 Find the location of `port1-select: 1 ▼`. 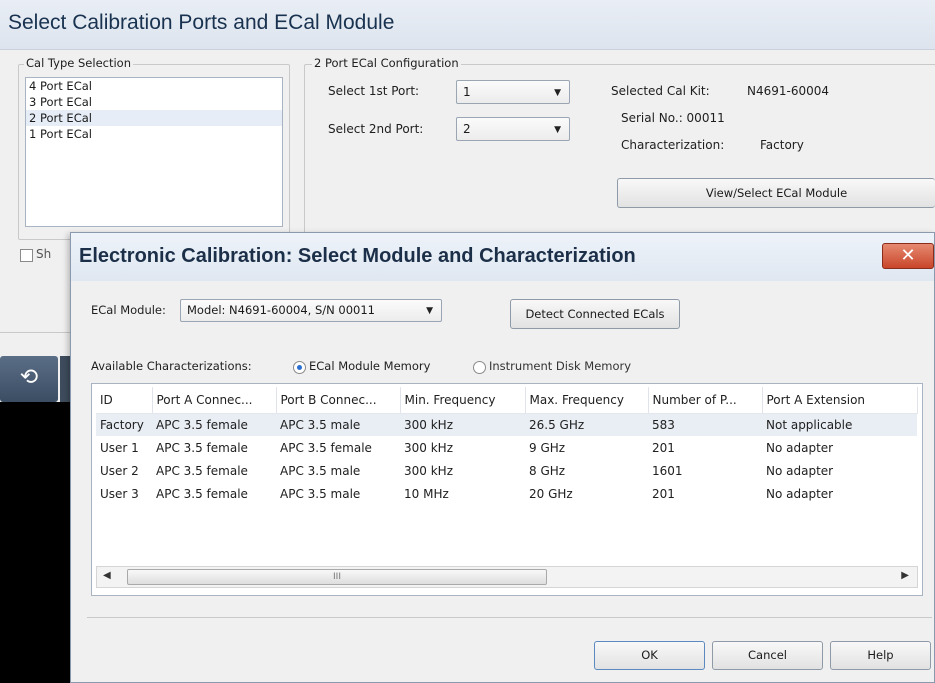

port1-select: 1 ▼ is located at coordinates (513, 92).